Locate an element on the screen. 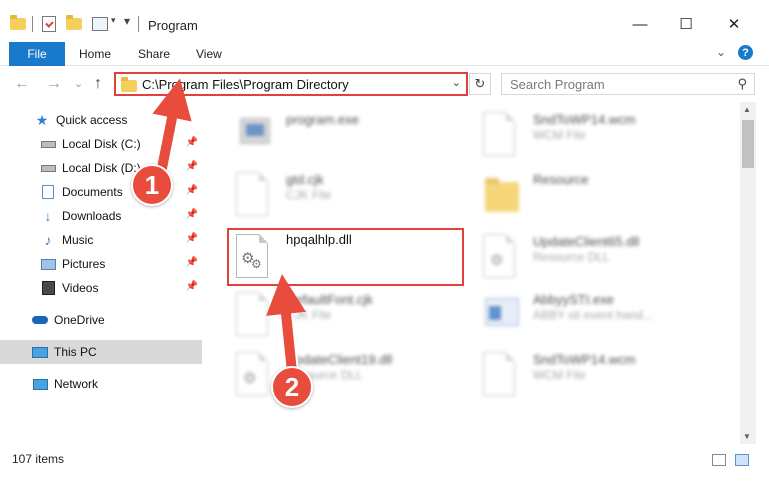  large-icons-view-icon is located at coordinates (742, 460).